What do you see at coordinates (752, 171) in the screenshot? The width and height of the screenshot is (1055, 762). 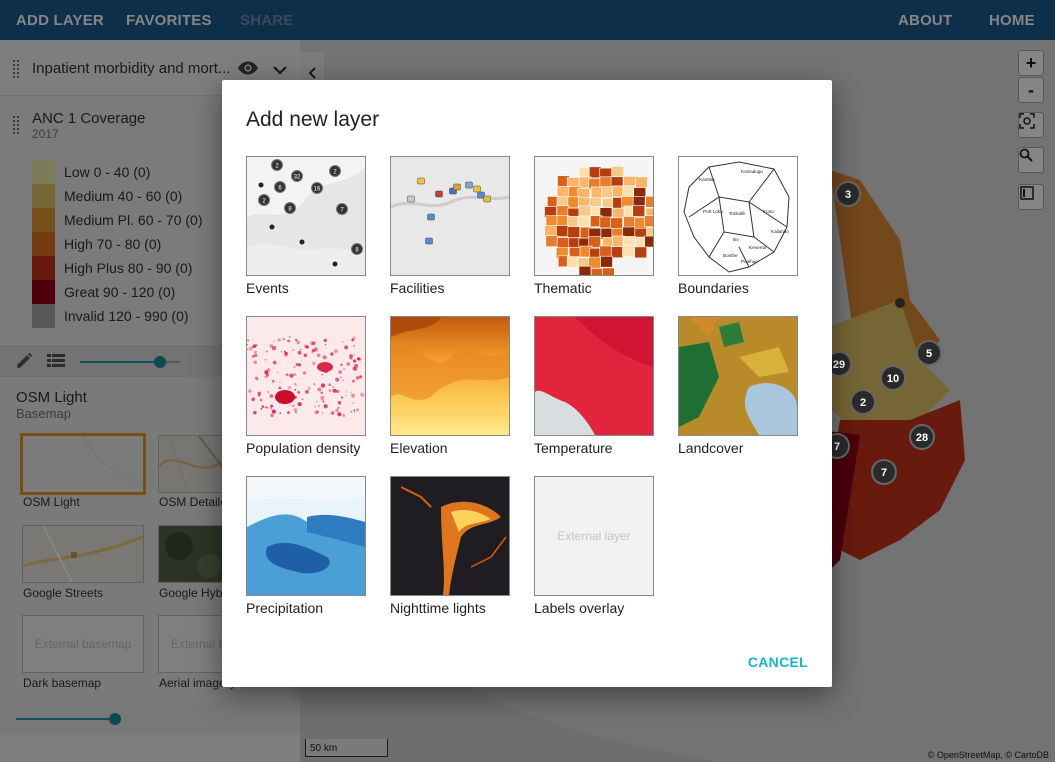 I see `svg-text: Koinadugu` at bounding box center [752, 171].